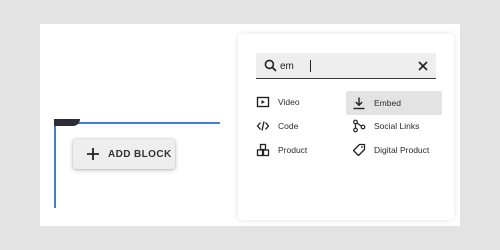 This screenshot has height=250, width=500. What do you see at coordinates (263, 126) in the screenshot?
I see `code-icon` at bounding box center [263, 126].